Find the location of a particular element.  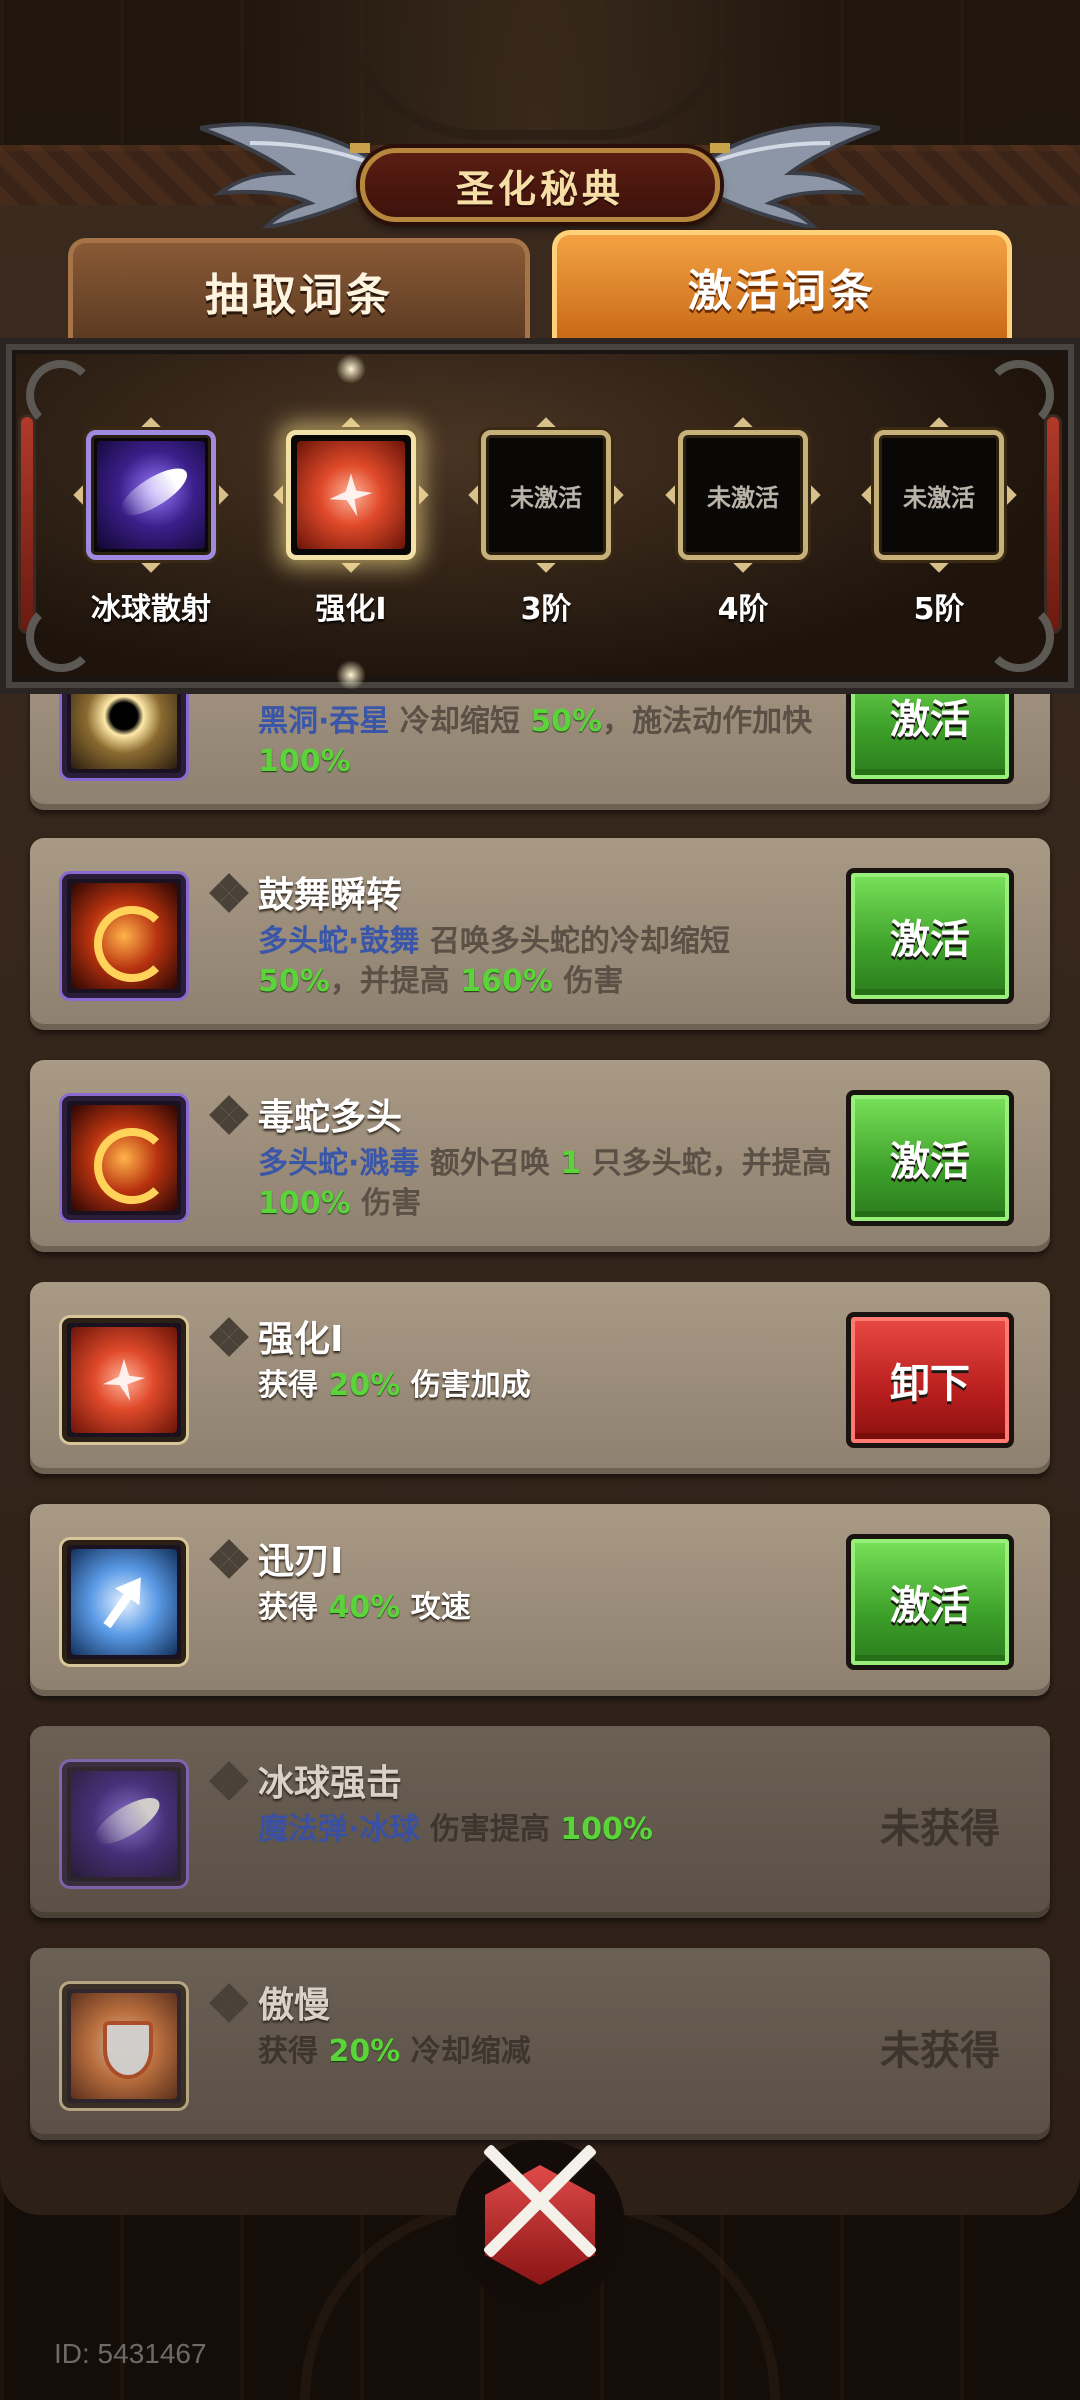

player-id: ID: 5431467 is located at coordinates (130, 2353).